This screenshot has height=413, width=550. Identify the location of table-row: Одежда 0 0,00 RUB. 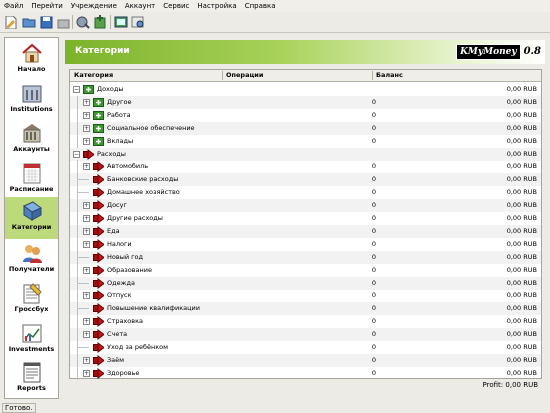
(305, 283).